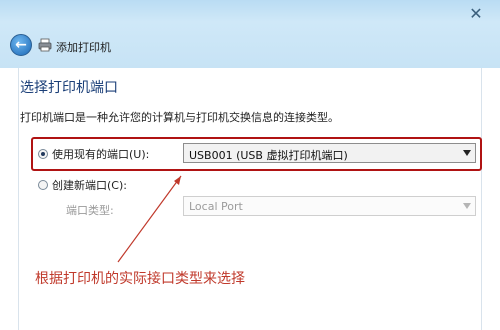  What do you see at coordinates (179, 117) in the screenshot?
I see `page-description: 打印机端口是一种允许您的计算机与打印机交换信息的连接类型。` at bounding box center [179, 117].